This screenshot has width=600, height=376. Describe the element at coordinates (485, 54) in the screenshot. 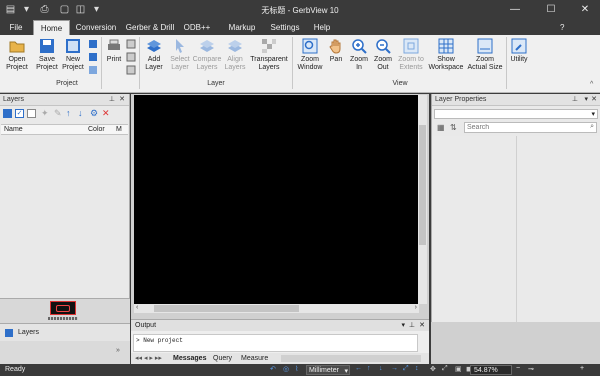

I see `zoom-actual-size-button: Zoom Actual Size` at that location.